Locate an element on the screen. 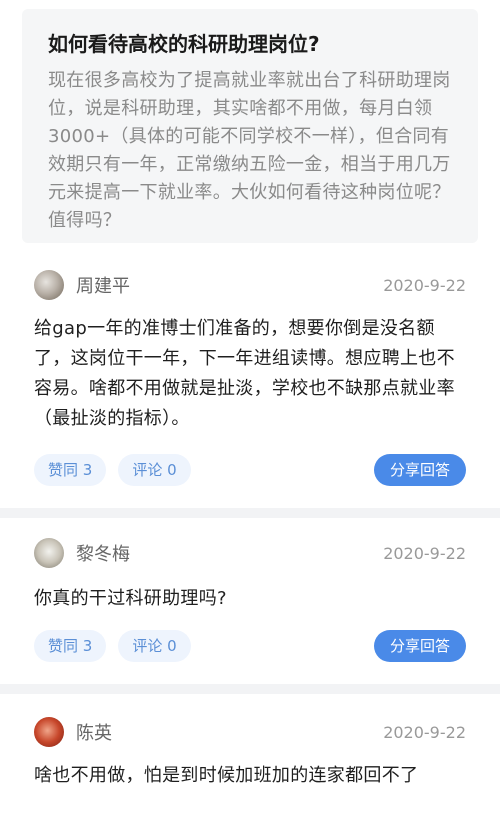 The image size is (500, 838). answer-header: 陈英 2020-9-22 is located at coordinates (250, 732).